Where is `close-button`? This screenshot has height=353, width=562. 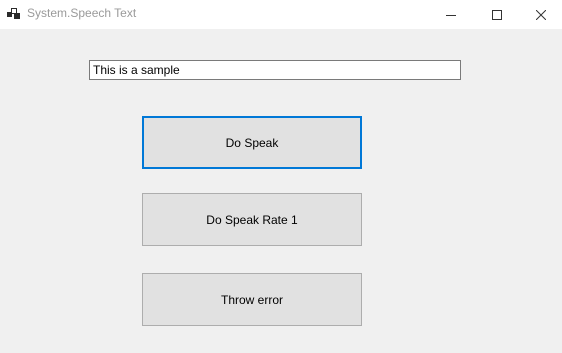 close-button is located at coordinates (540, 14).